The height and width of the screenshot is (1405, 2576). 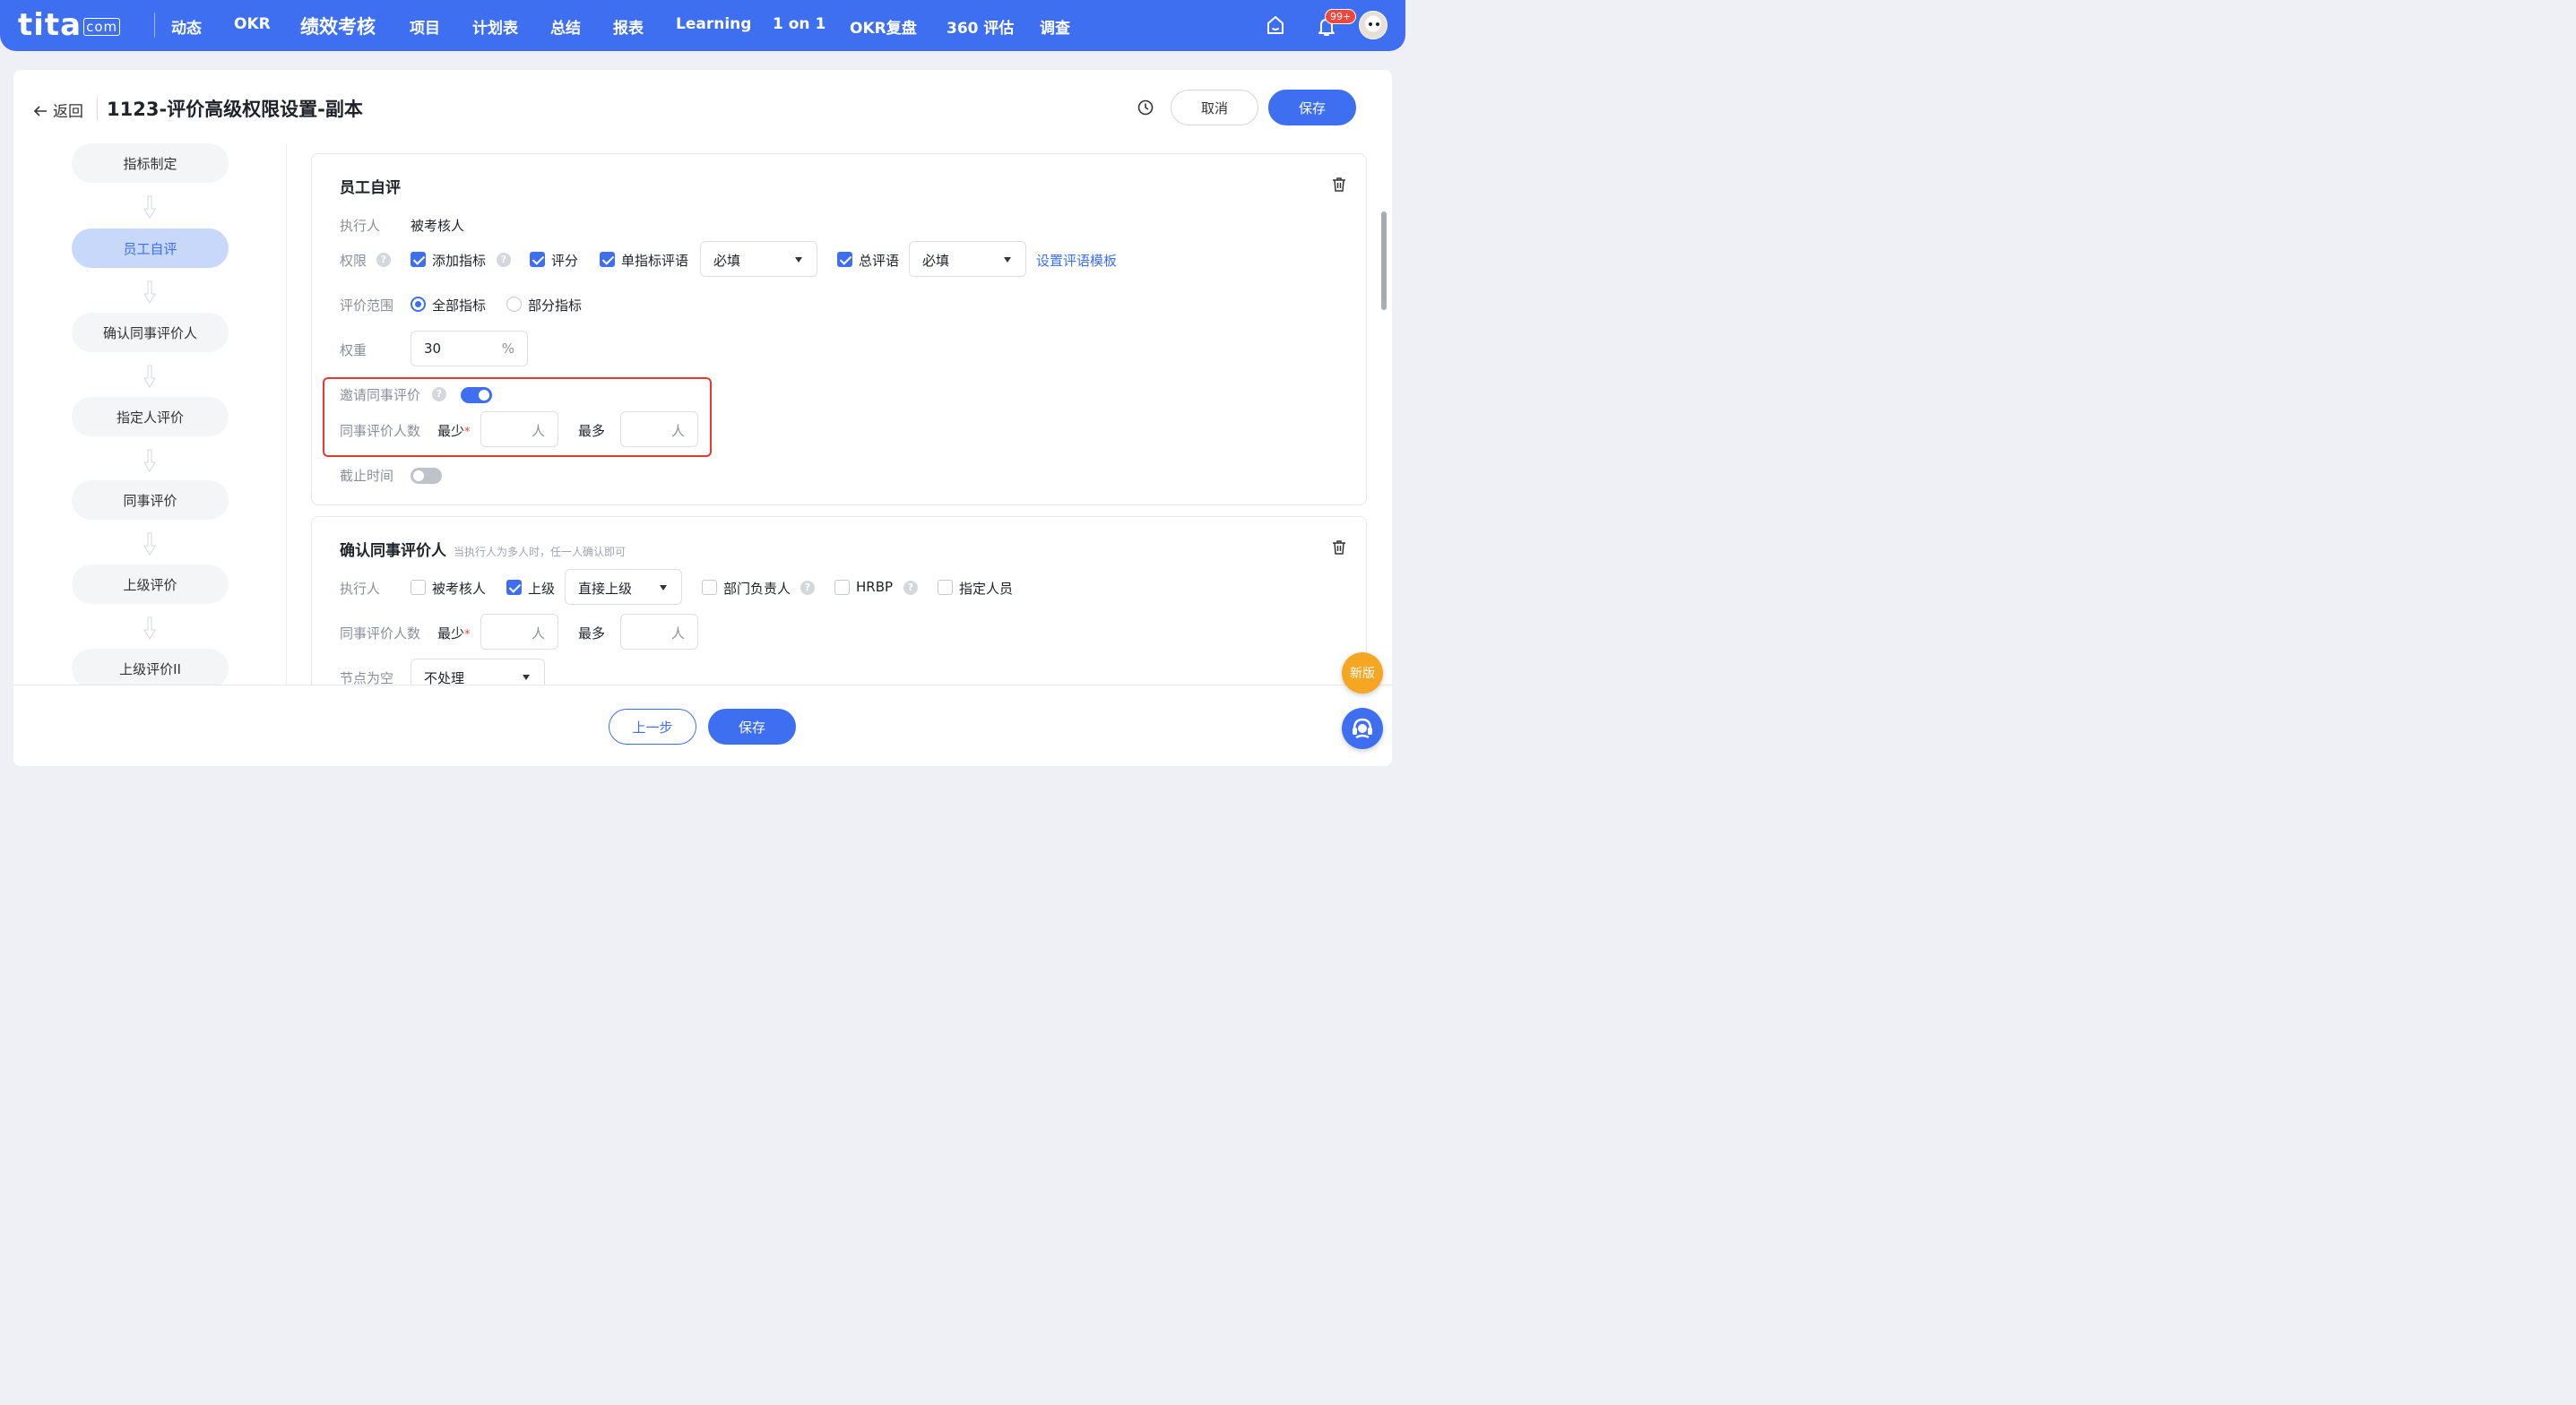 What do you see at coordinates (150, 163) in the screenshot?
I see `step-indicator-setting: 指标制定` at bounding box center [150, 163].